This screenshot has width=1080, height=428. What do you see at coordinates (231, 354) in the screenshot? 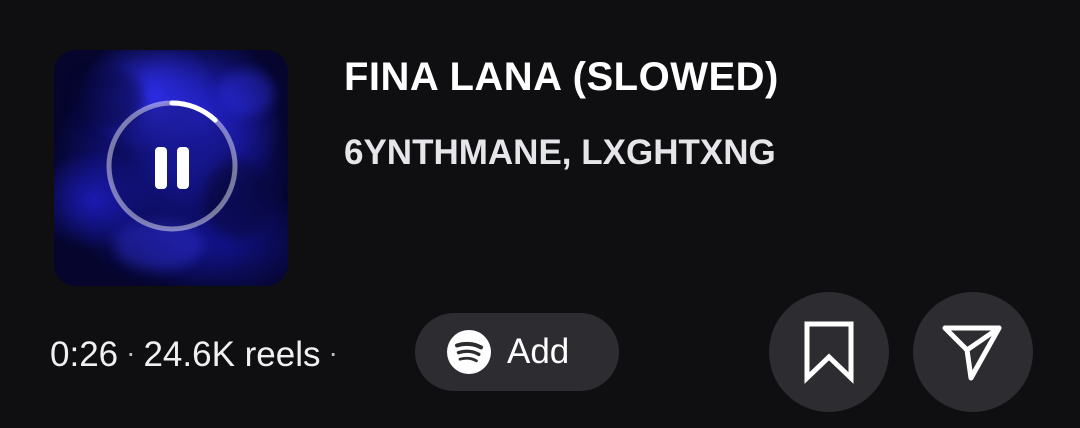
I see `reels-count: 24.6K reels` at bounding box center [231, 354].